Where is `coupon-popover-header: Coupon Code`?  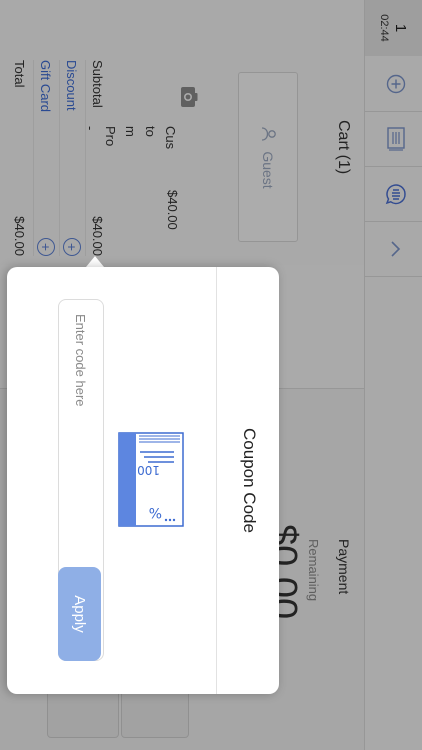 coupon-popover-header: Coupon Code is located at coordinates (247, 480).